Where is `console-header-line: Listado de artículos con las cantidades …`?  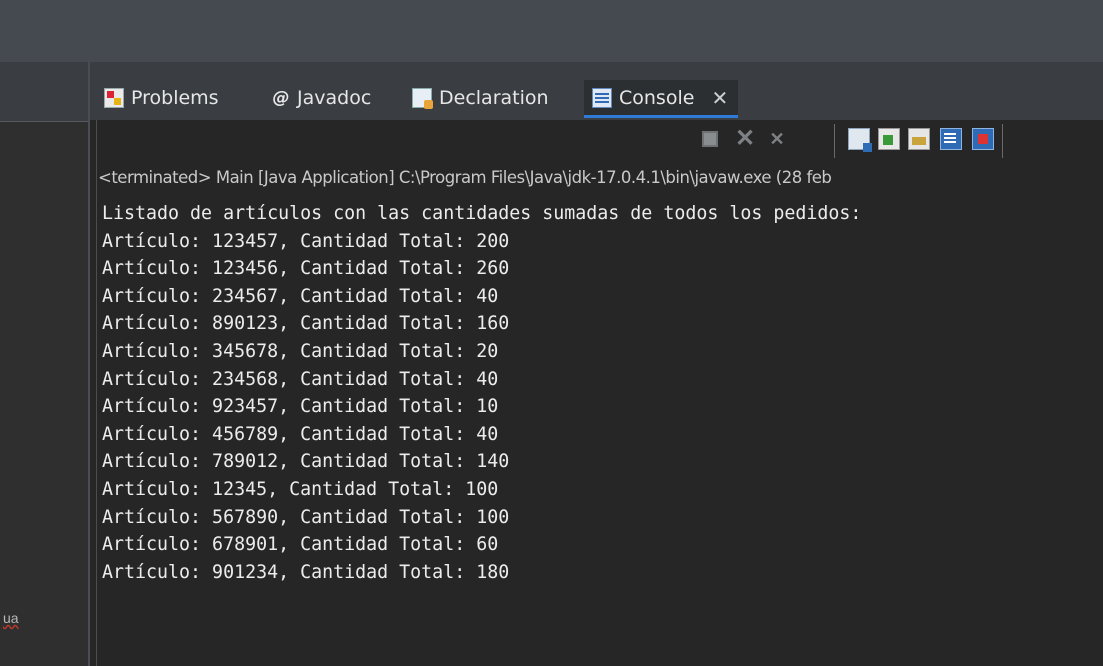
console-header-line: Listado de artículos con las cantidades … is located at coordinates (482, 213).